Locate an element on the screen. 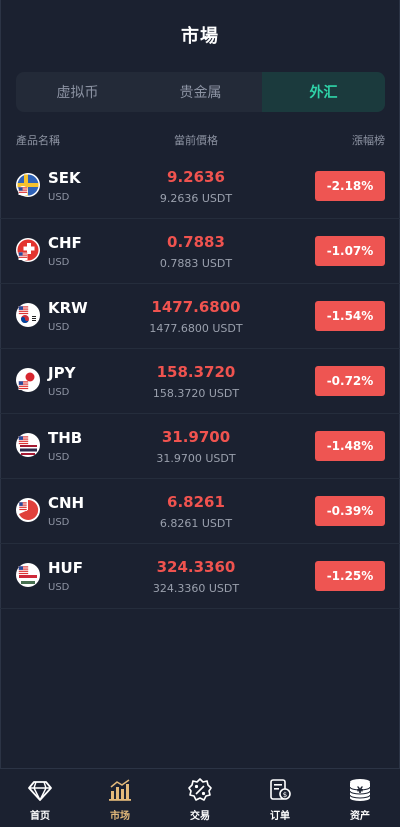  change-badge: -1.48% is located at coordinates (350, 446).